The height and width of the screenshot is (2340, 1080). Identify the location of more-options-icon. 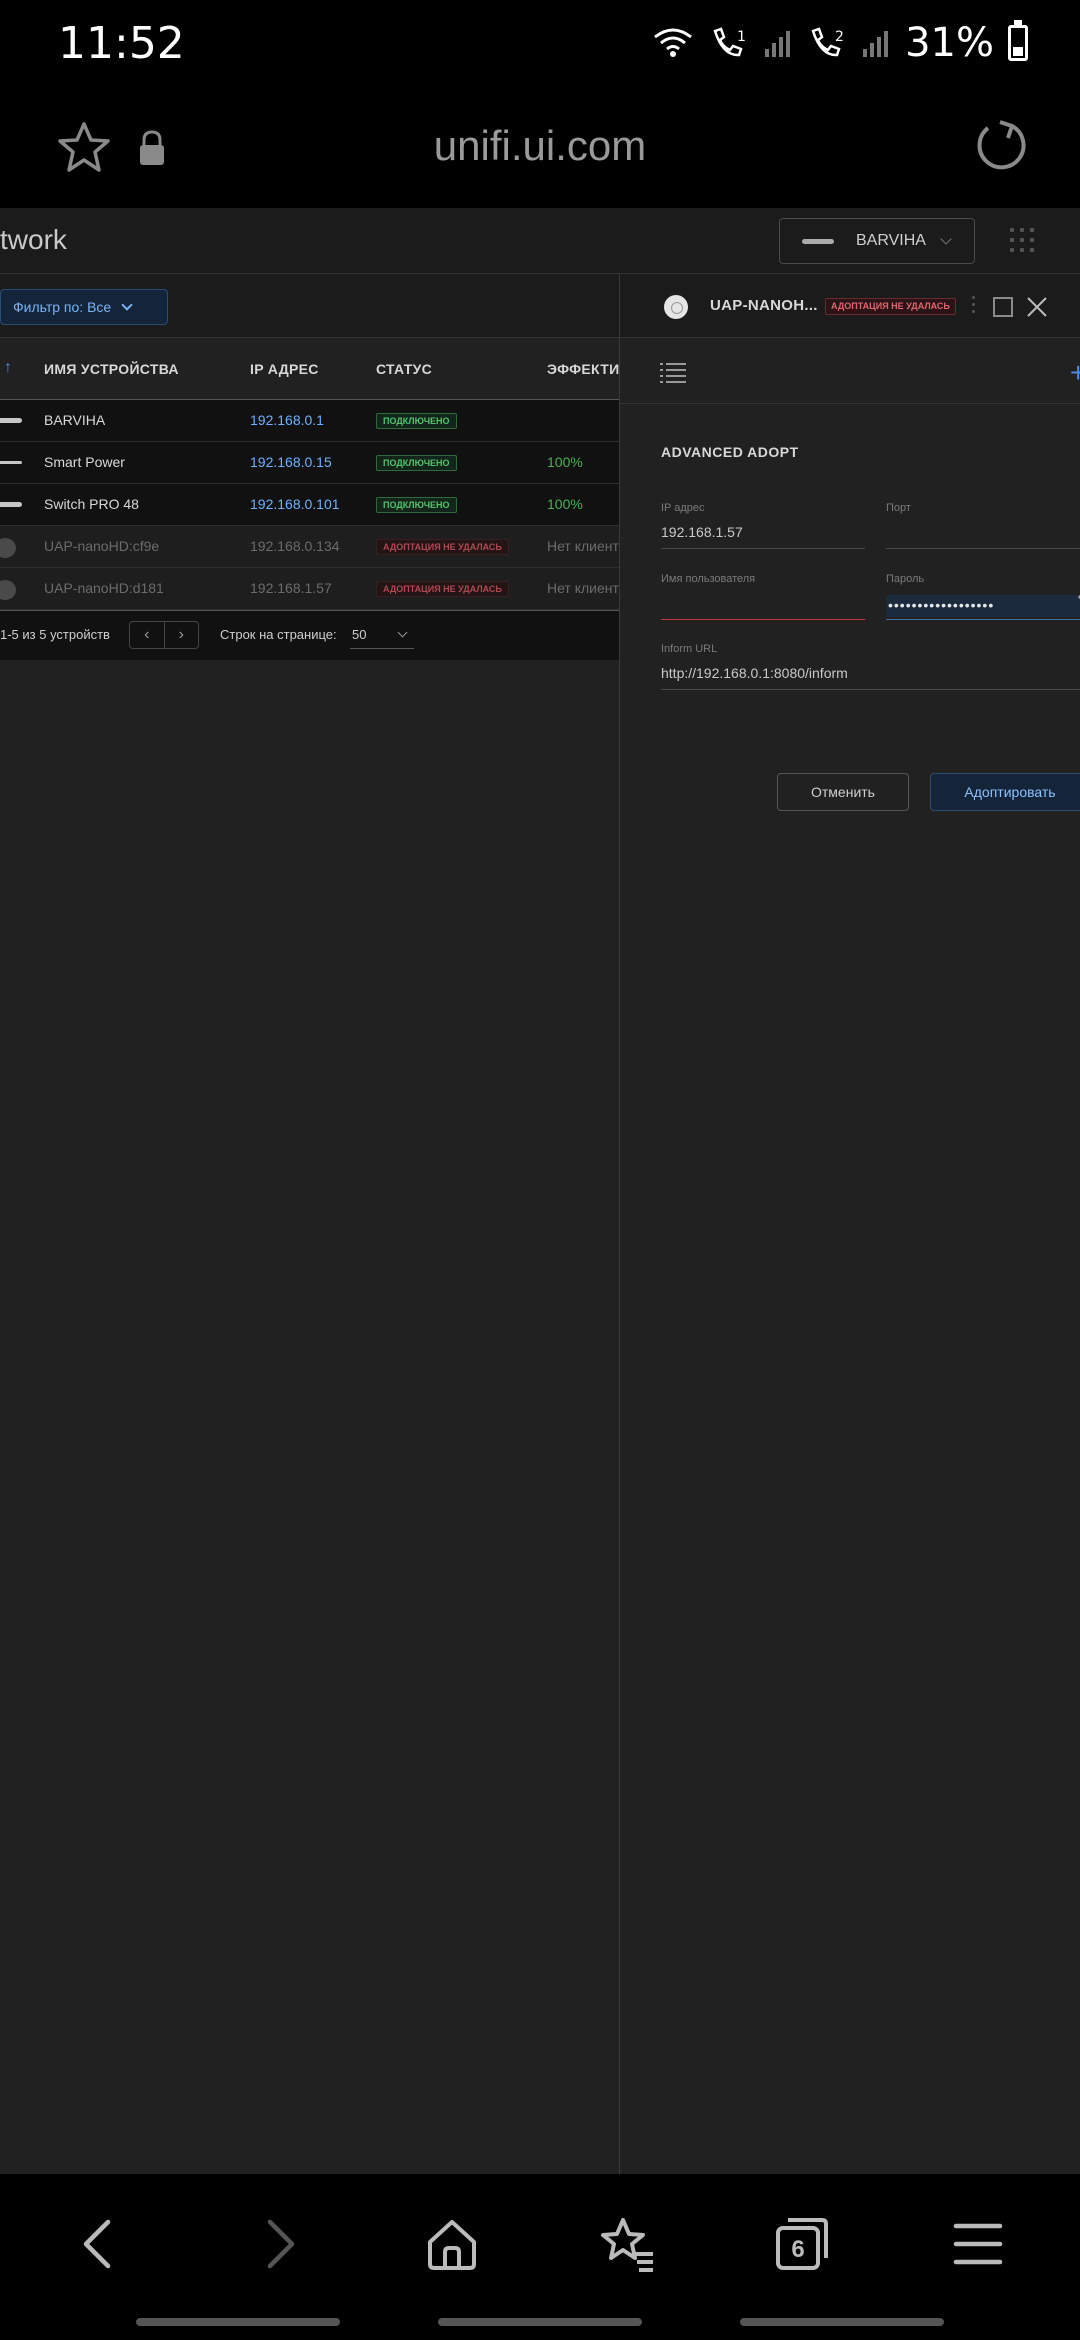
(974, 306).